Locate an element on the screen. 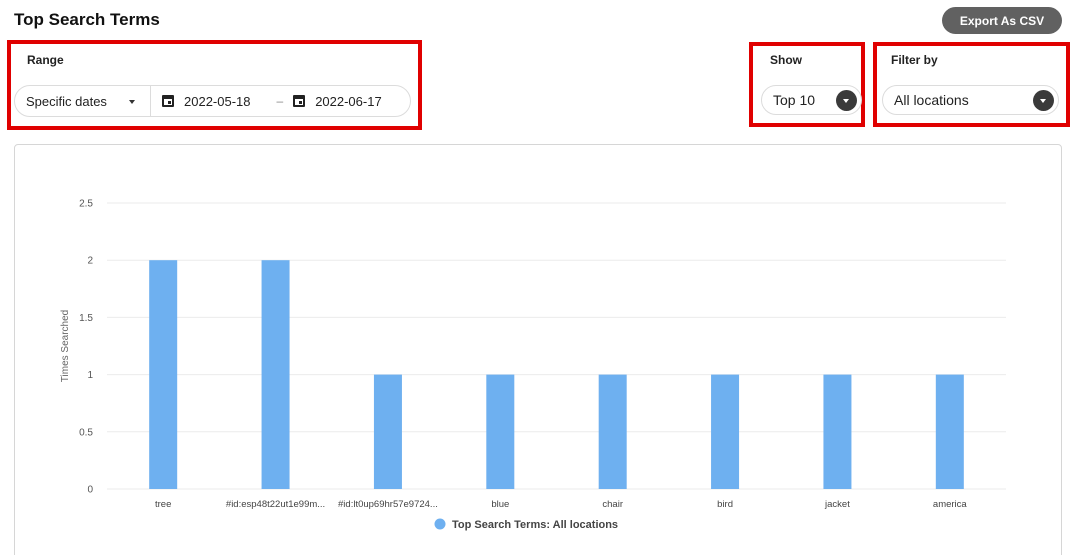  page-title: Top Search Terms is located at coordinates (87, 19).